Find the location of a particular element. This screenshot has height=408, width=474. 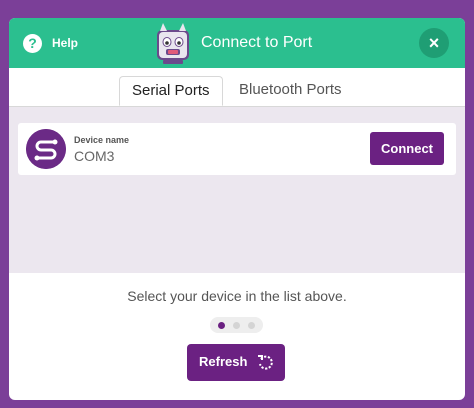

tab-serial-ports: Serial Ports is located at coordinates (171, 91).